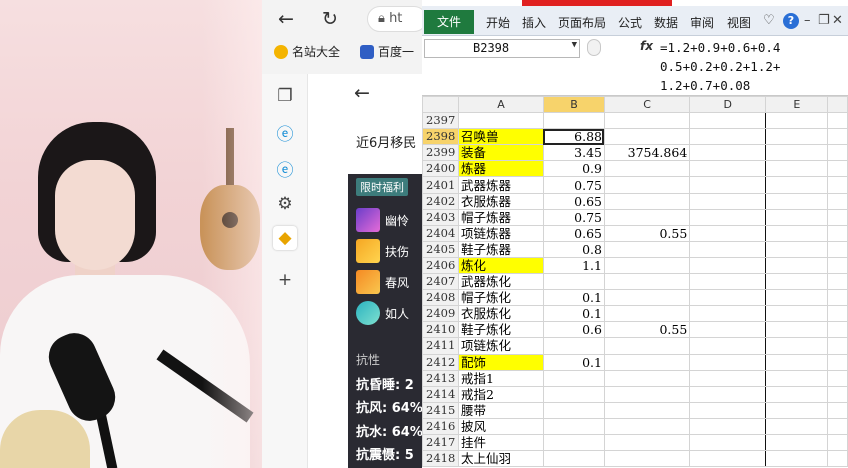  I want to click on row-number: 2400, so click(440, 169).